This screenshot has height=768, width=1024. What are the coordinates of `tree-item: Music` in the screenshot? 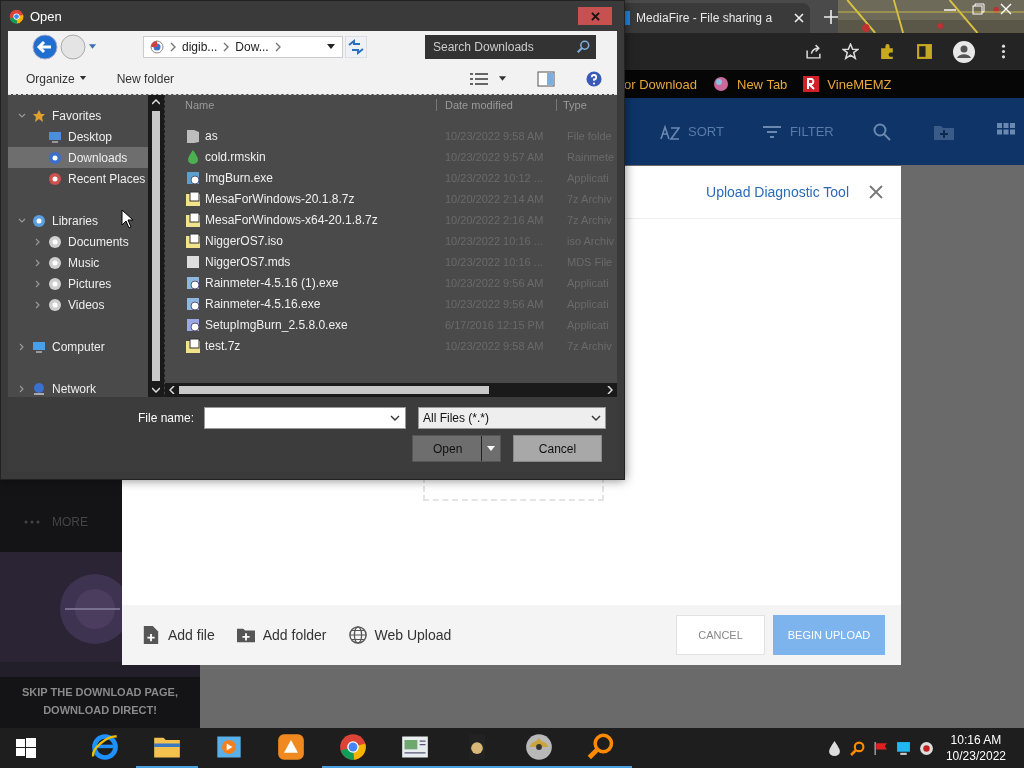 It's located at (78, 262).